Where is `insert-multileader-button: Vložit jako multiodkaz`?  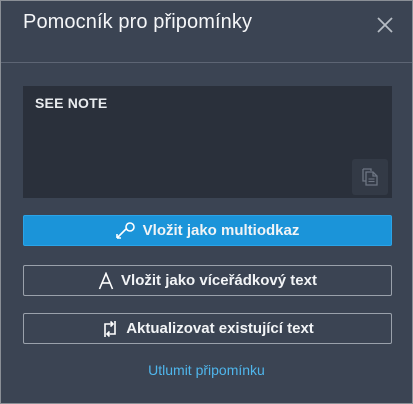 insert-multileader-button: Vložit jako multiodkaz is located at coordinates (207, 230).